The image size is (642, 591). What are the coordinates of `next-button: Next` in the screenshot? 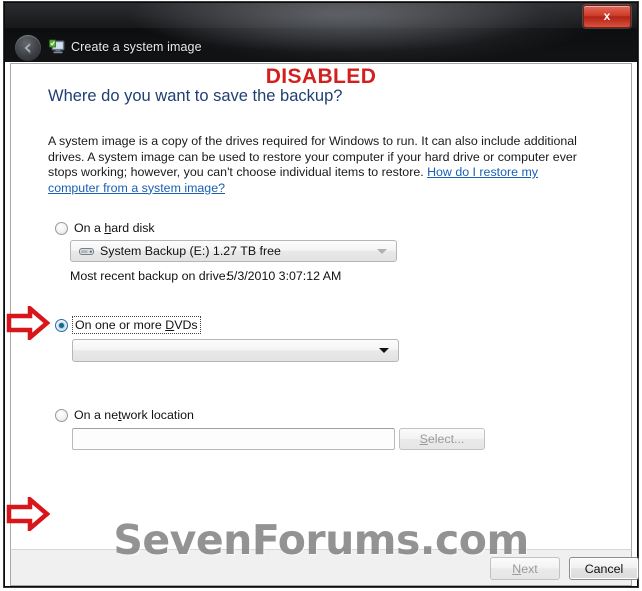 It's located at (525, 568).